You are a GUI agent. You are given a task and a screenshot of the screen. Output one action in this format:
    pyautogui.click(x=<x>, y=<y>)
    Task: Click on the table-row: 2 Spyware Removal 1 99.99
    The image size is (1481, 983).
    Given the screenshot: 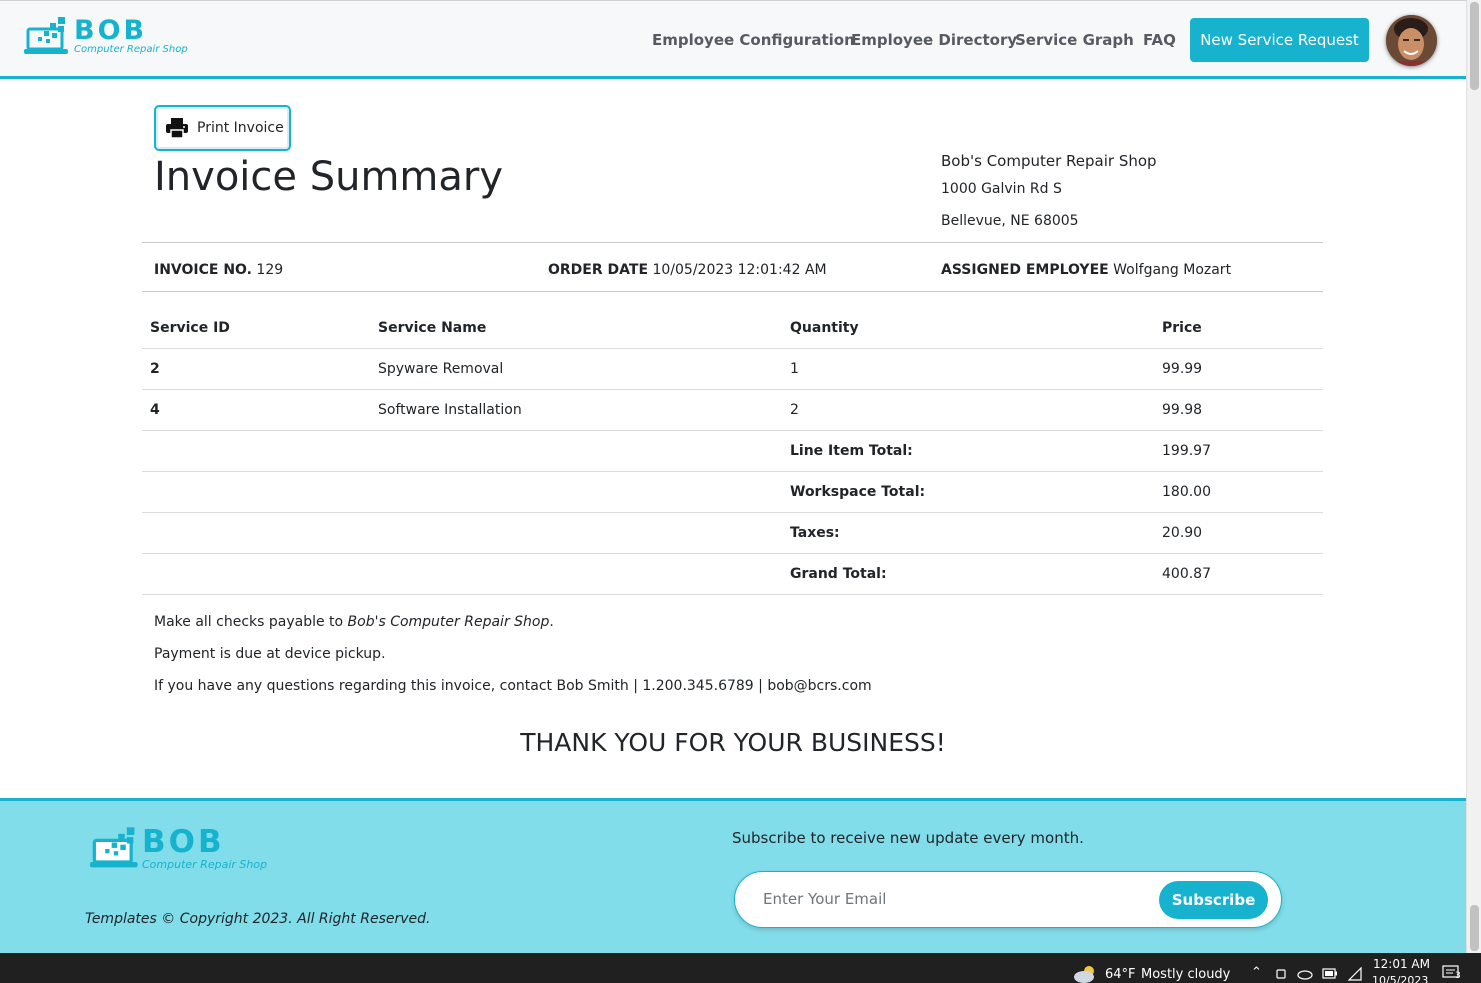 What is the action you would take?
    pyautogui.click(x=732, y=369)
    